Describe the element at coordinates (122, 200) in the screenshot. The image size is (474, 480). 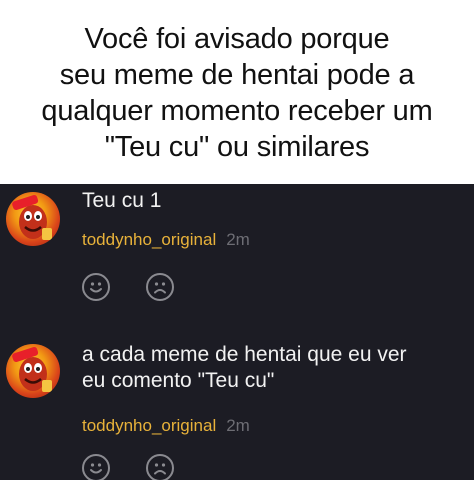
I see `comment-text-line: Teu cu 1` at that location.